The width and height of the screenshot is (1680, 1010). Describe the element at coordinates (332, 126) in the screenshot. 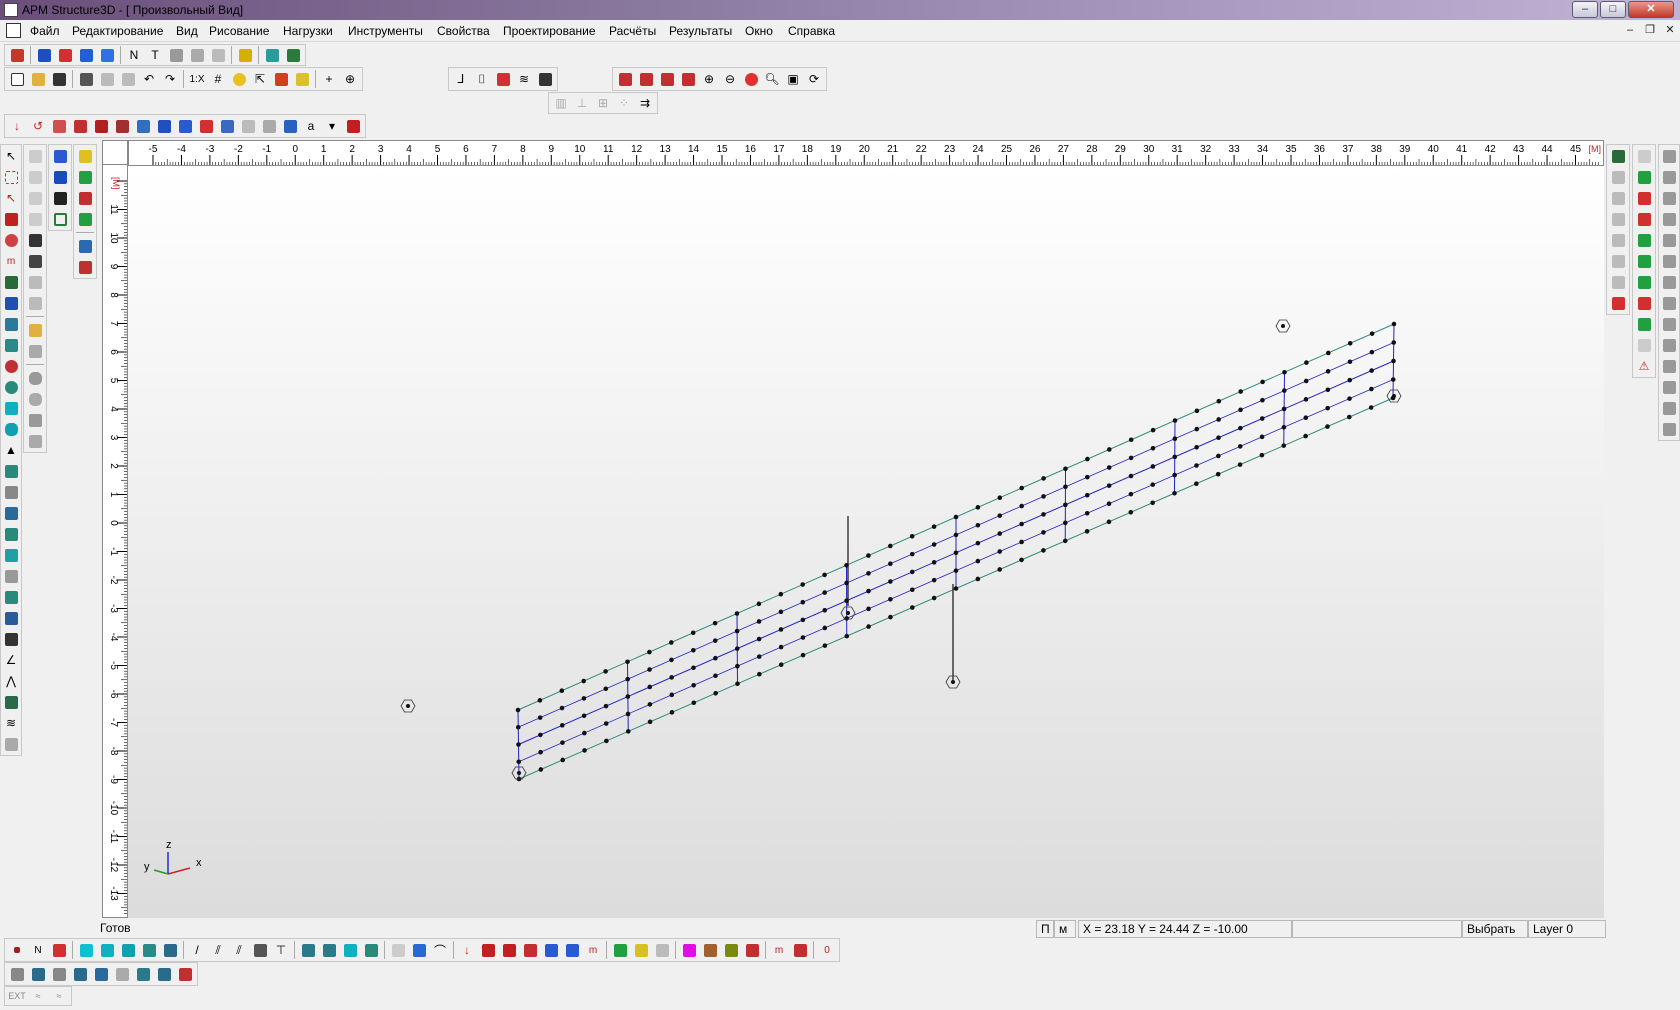

I see `dropdown-arrow: ▾` at that location.